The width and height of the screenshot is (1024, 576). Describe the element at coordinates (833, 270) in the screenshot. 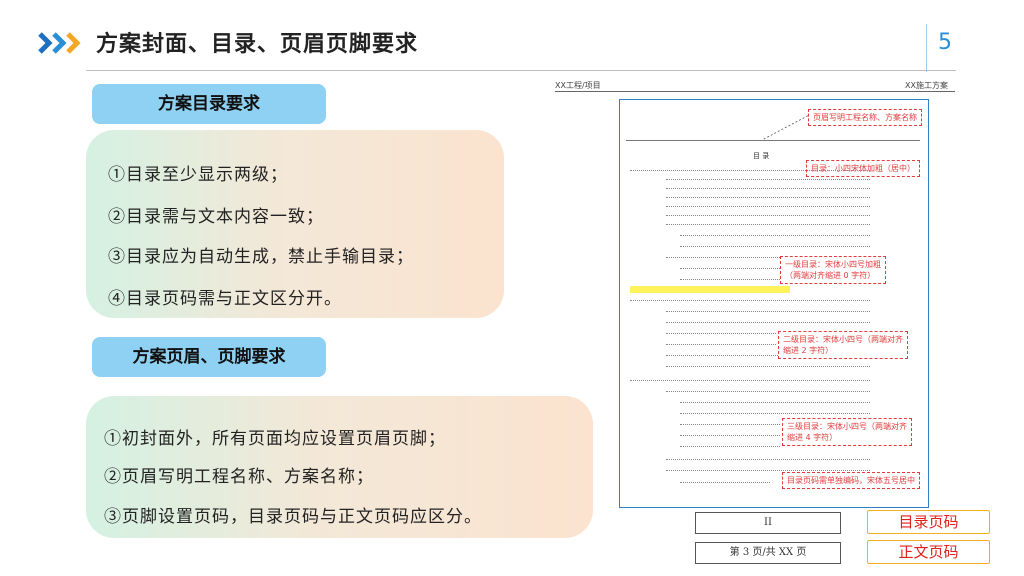

I see `callout-level1: 一级目录：宋体小四号加粗 （两端对齐缩进 0 字符）` at that location.